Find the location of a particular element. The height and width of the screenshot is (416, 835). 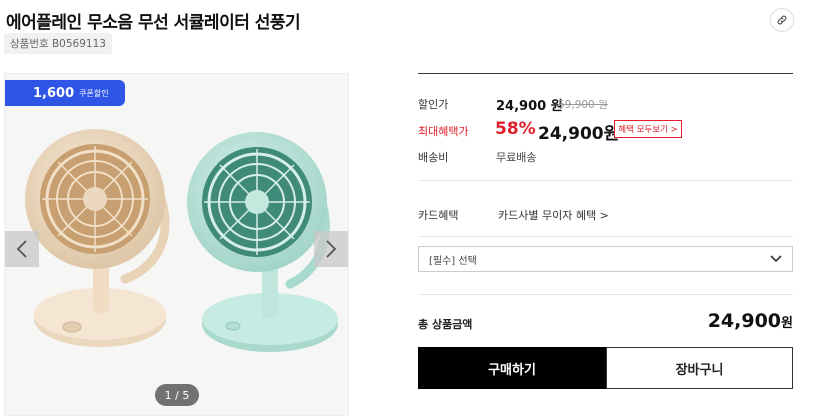

link-icon is located at coordinates (782, 20).